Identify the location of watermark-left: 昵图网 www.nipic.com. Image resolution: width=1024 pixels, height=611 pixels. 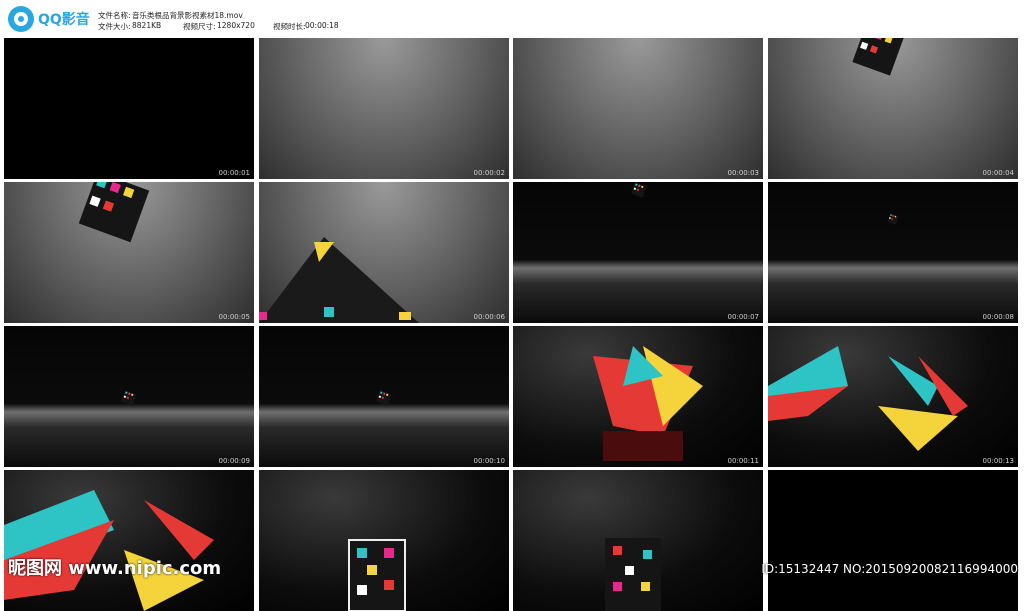
(115, 568).